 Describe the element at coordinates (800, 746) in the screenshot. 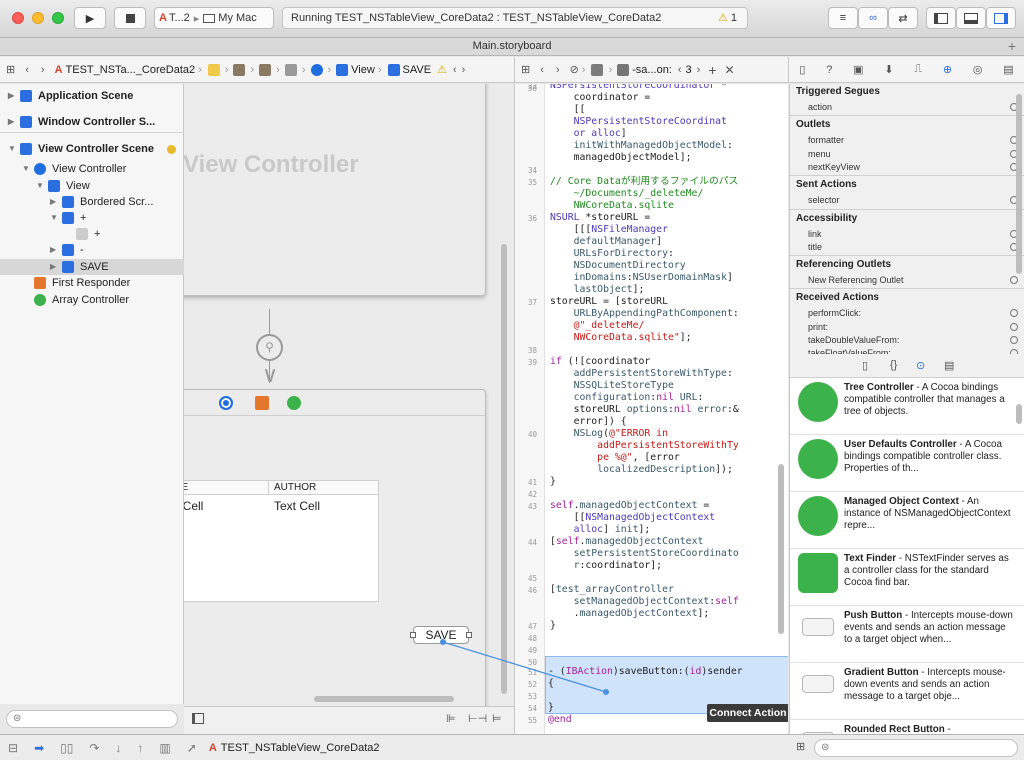

I see `grid-icon: ⊞` at that location.